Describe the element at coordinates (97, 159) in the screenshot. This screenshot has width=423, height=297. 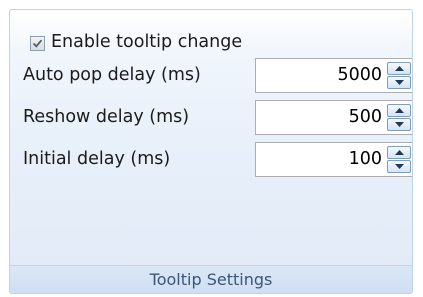
I see `initial-delay-label: Initial delay (ms)` at that location.